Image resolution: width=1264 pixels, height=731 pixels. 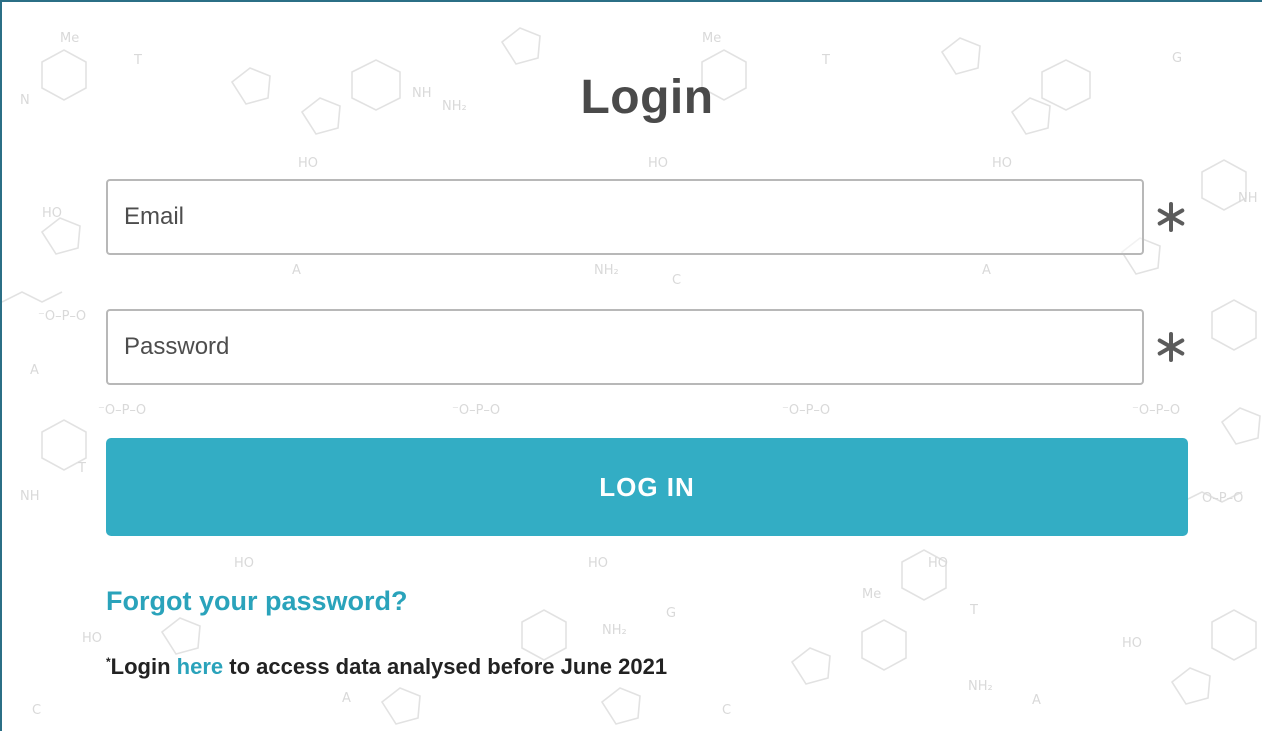 What do you see at coordinates (625, 347) in the screenshot?
I see `password-field` at bounding box center [625, 347].